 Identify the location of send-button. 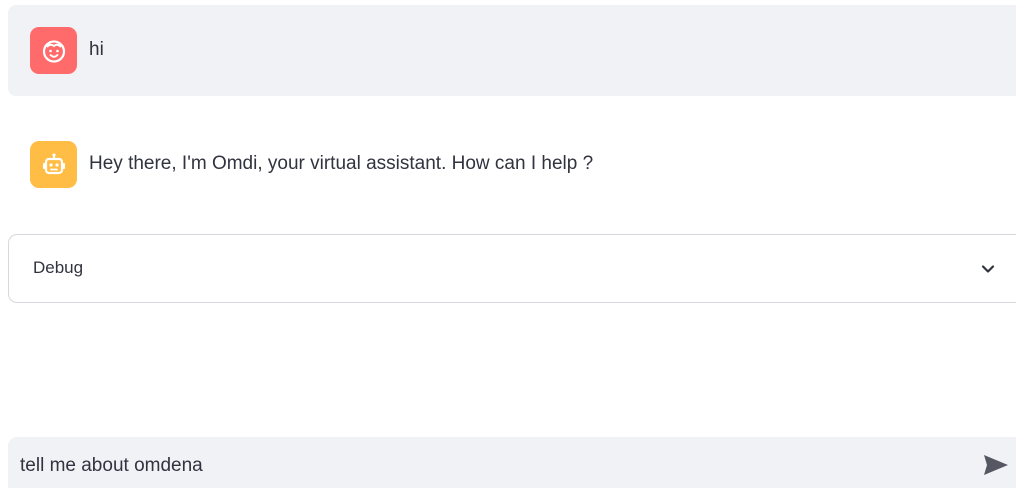
(996, 465).